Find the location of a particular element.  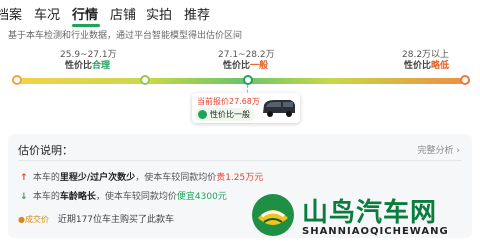

current-price-card: 当前报价27.68万 性价比一般 is located at coordinates (246, 108).